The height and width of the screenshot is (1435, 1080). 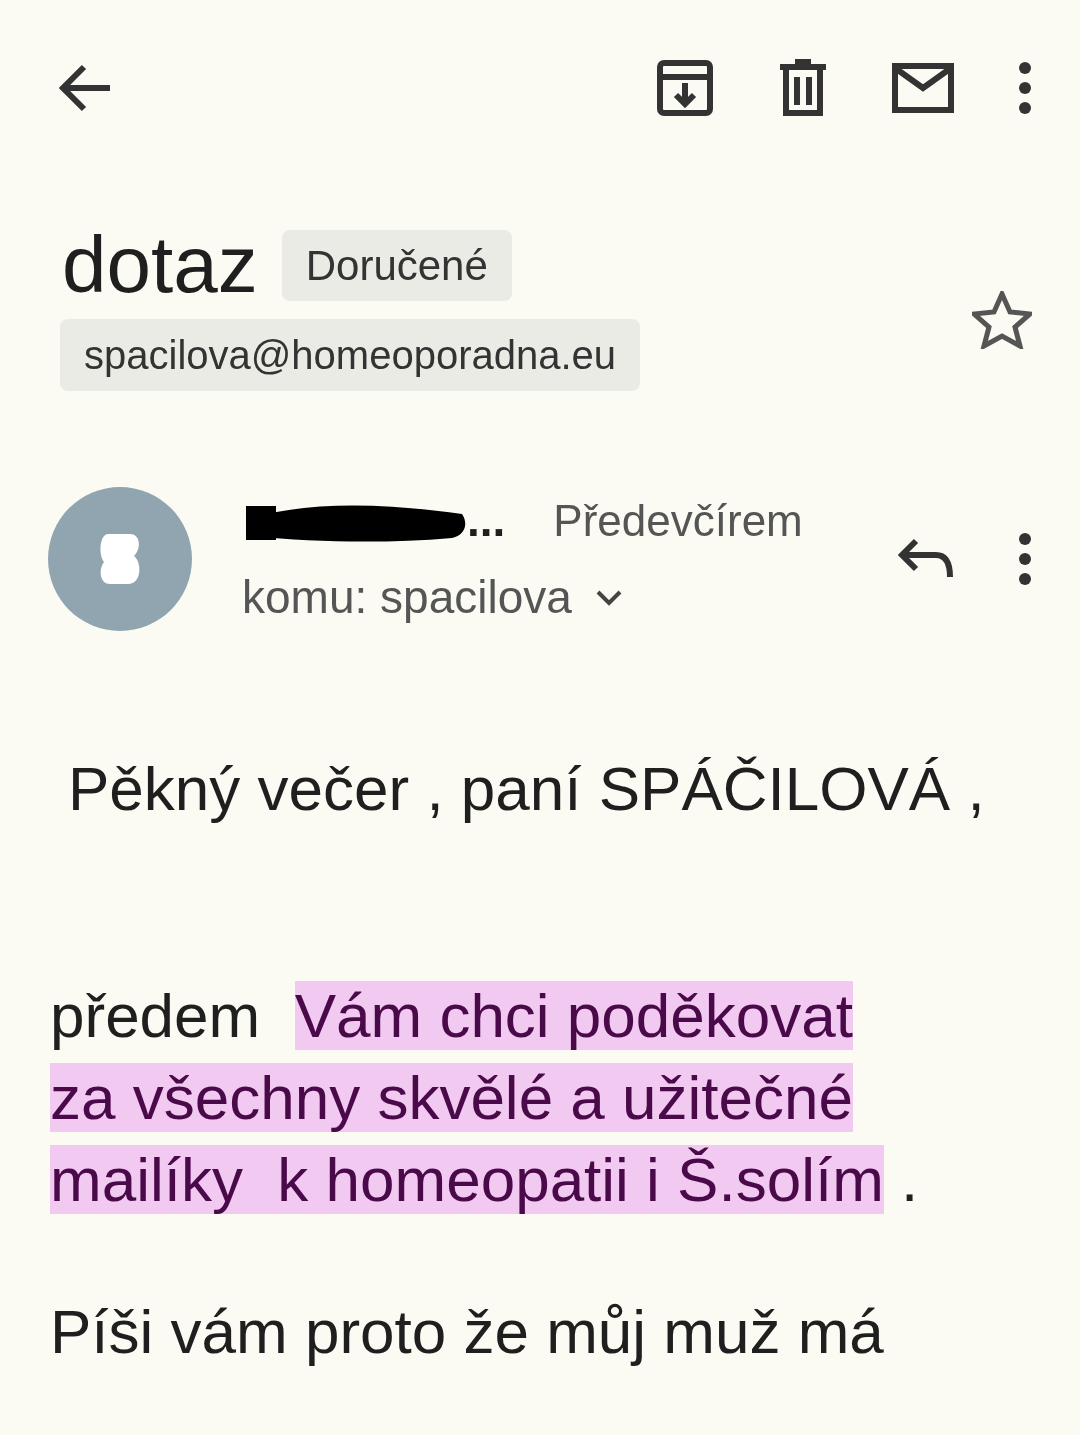 What do you see at coordinates (396, 265) in the screenshot?
I see `inbox-label: Doručené` at bounding box center [396, 265].